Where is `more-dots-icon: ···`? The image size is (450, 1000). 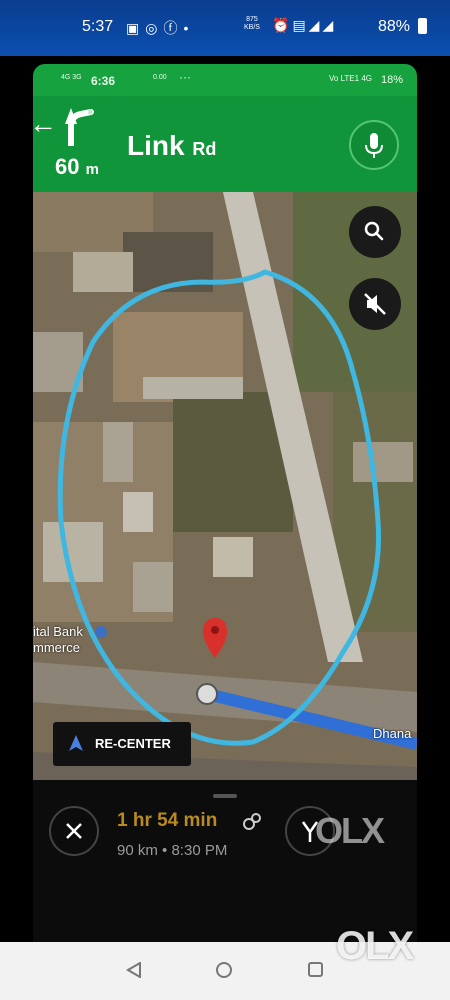
more-dots-icon: ··· is located at coordinates (185, 77).